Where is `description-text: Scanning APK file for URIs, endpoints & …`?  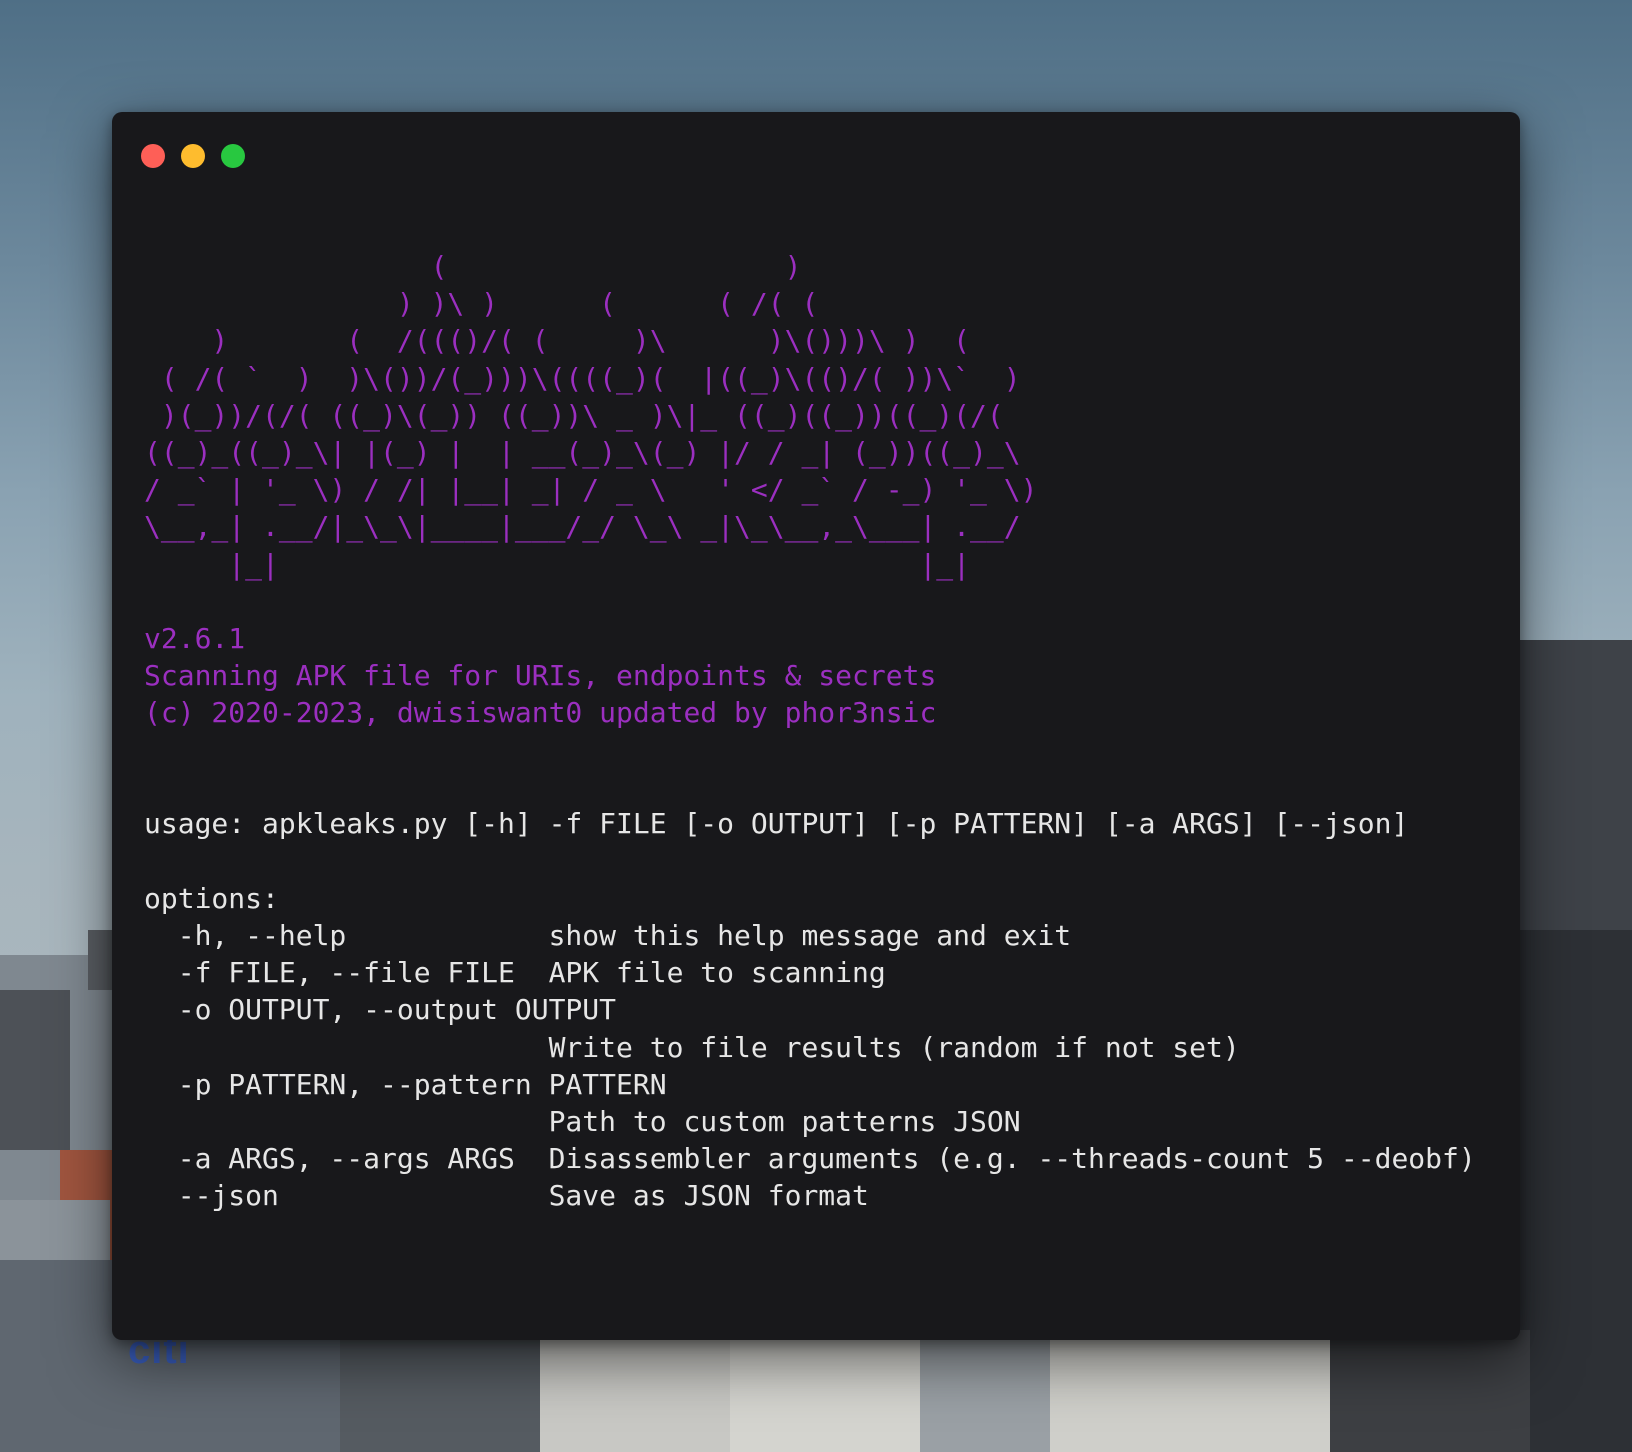 description-text: Scanning APK file for URIs, endpoints & … is located at coordinates (540, 676).